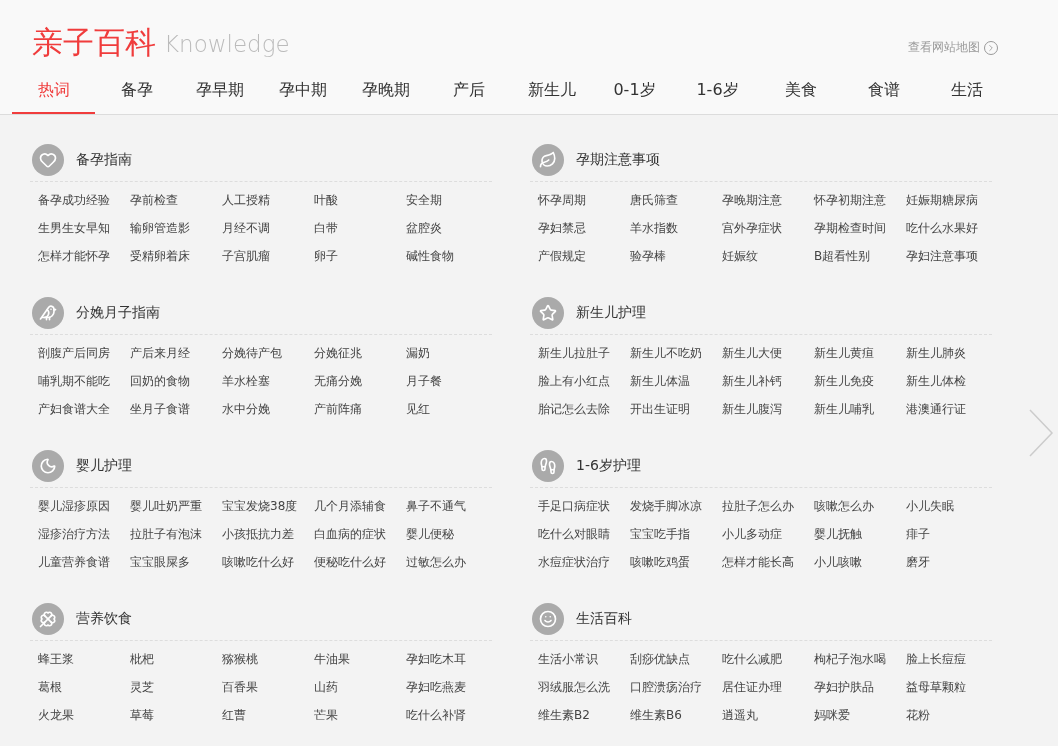 The image size is (1058, 746). I want to click on topic-link: 灵芝, so click(176, 687).